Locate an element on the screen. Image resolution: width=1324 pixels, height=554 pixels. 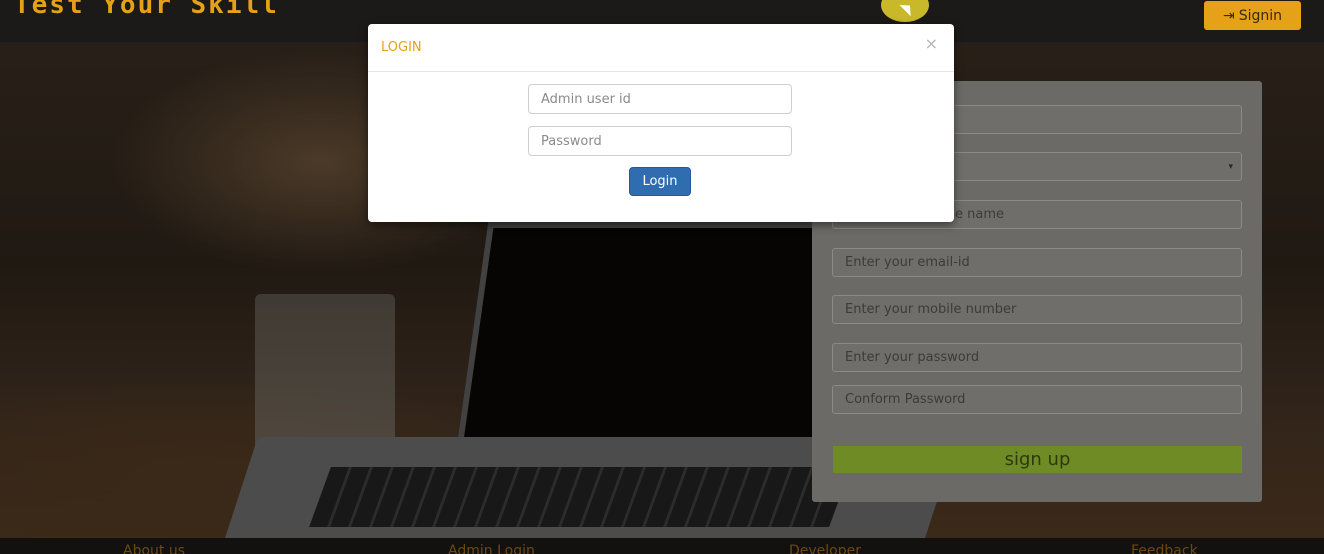
signin-label: Signin is located at coordinates (1260, 15).